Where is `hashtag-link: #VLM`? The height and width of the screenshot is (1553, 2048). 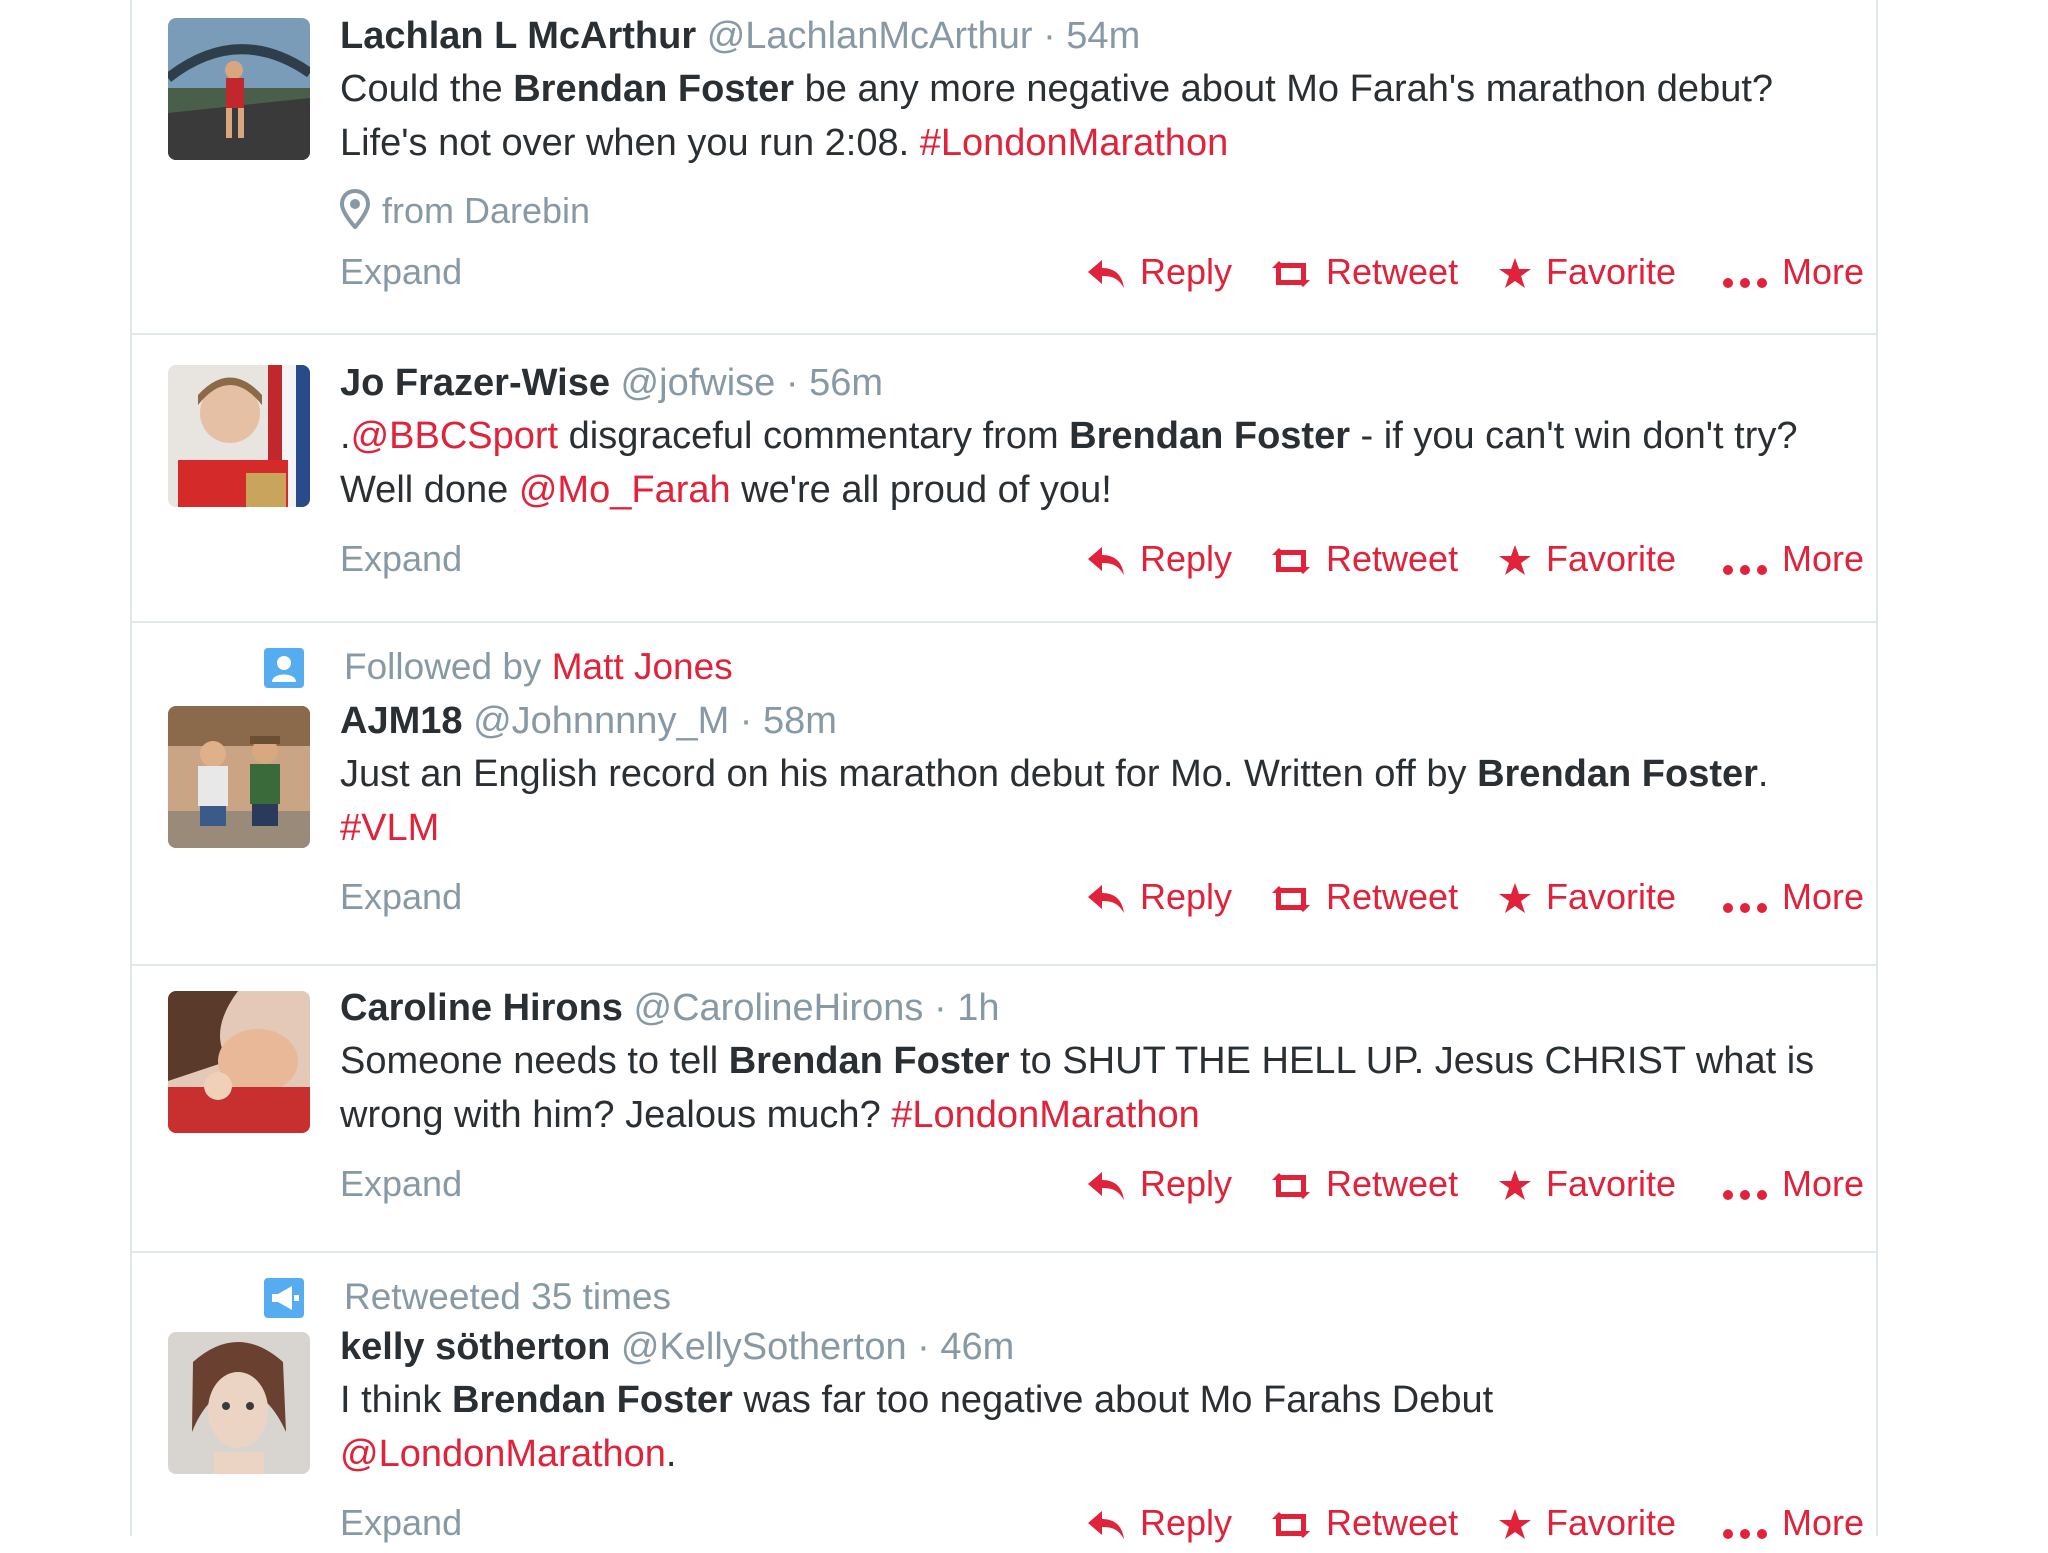
hashtag-link: #VLM is located at coordinates (389, 828).